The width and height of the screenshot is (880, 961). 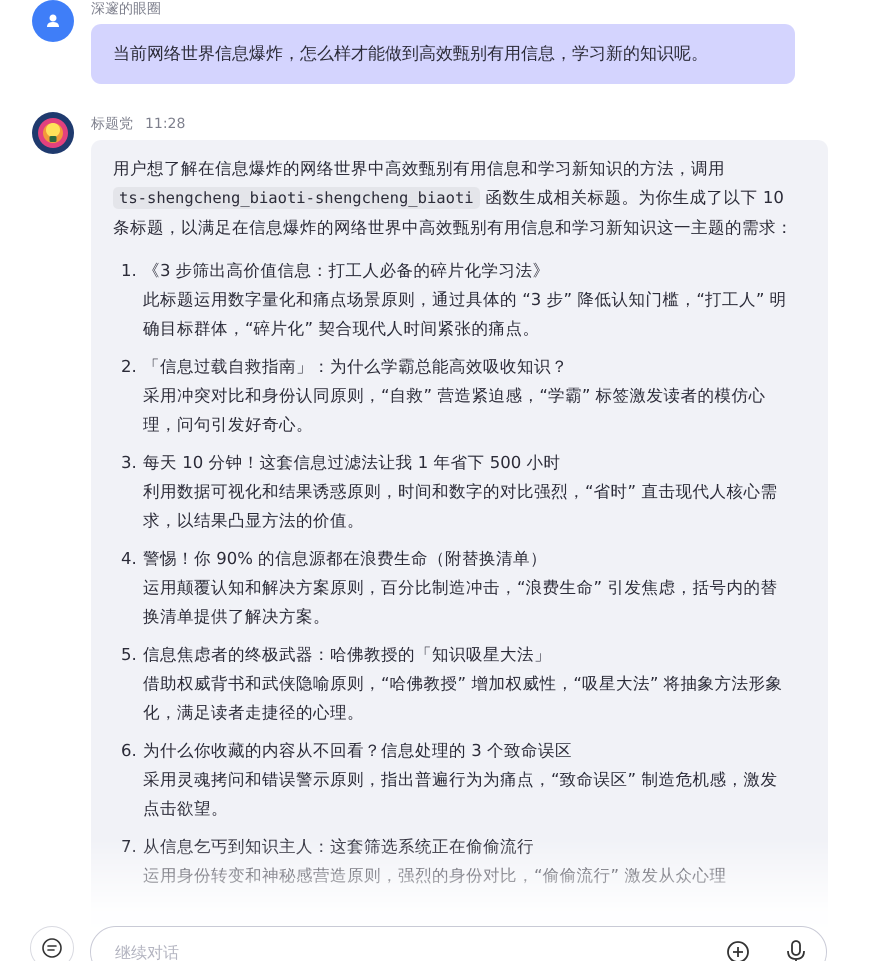 What do you see at coordinates (352, 463) in the screenshot?
I see `headline-title: 每天 10 分钟！这套信息过滤法让我 1 年省下 500 小时` at bounding box center [352, 463].